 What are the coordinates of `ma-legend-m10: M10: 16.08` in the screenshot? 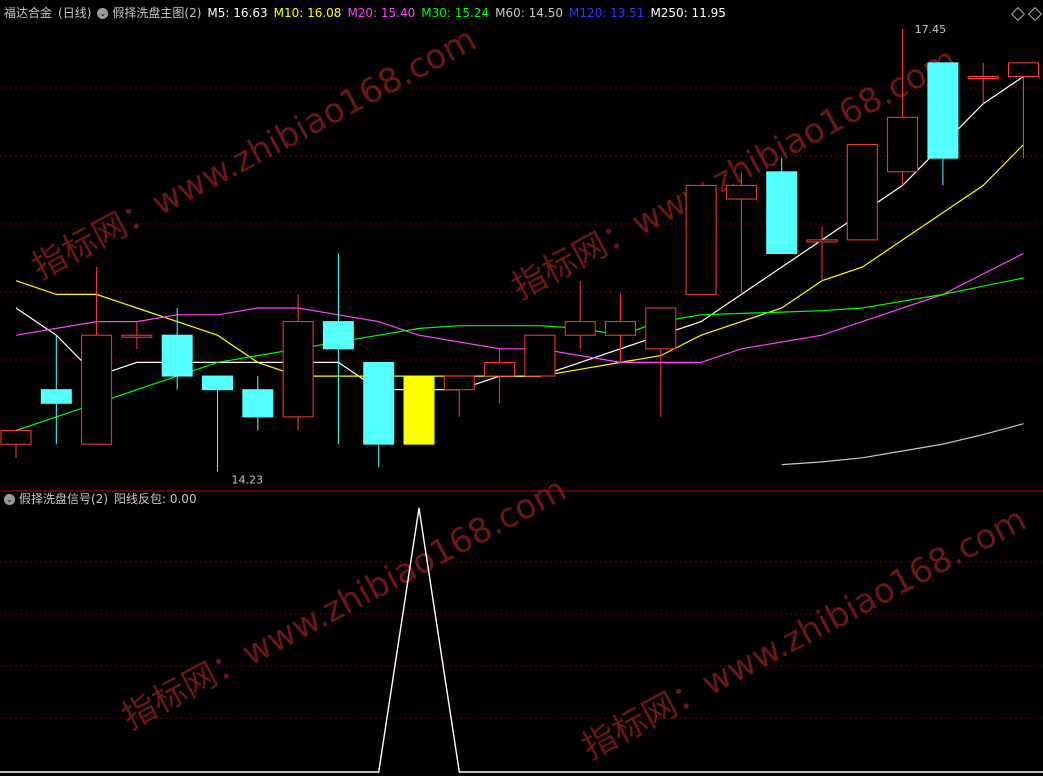 It's located at (307, 13).